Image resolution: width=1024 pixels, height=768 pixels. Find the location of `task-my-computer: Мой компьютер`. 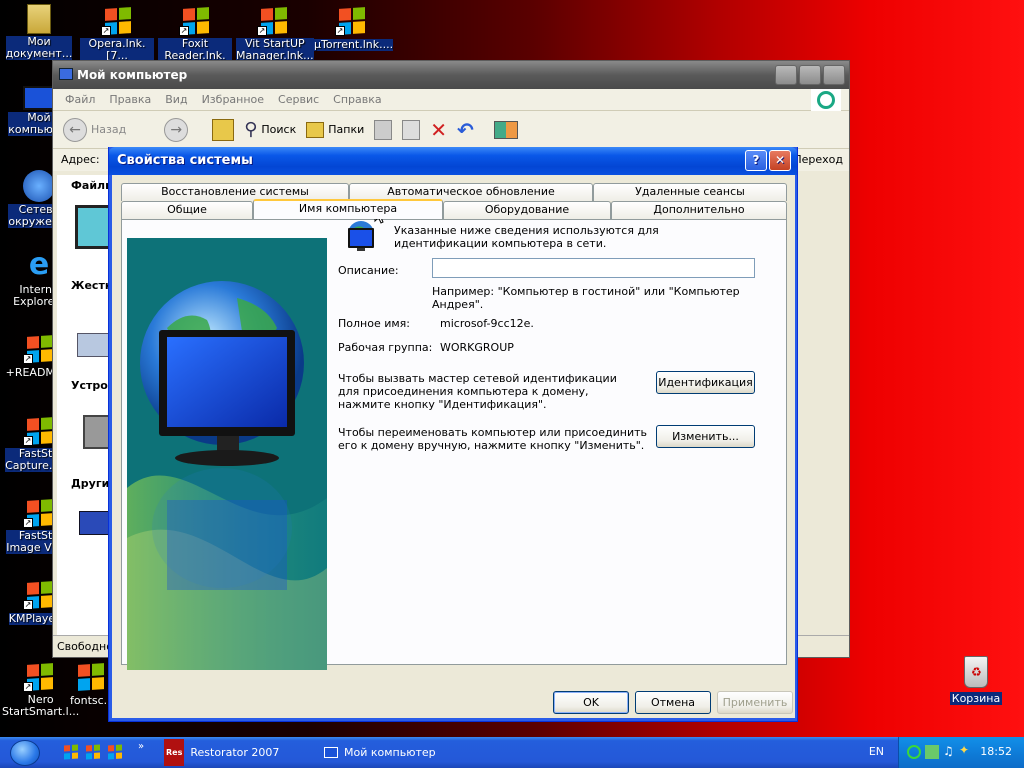

task-my-computer: Мой компьютер is located at coordinates (400, 752).